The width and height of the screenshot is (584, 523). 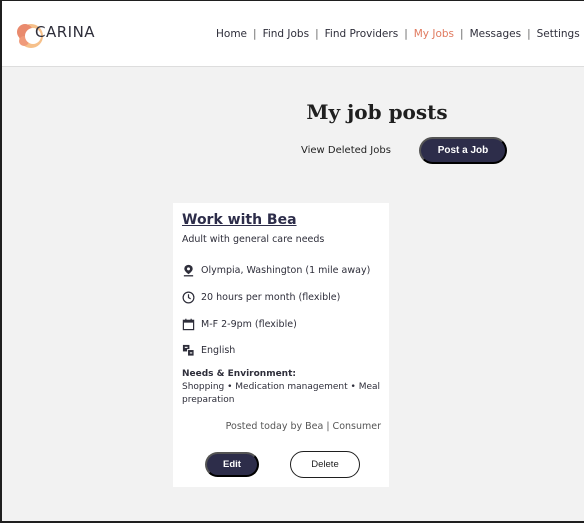 I want to click on translate-icon, so click(x=188, y=350).